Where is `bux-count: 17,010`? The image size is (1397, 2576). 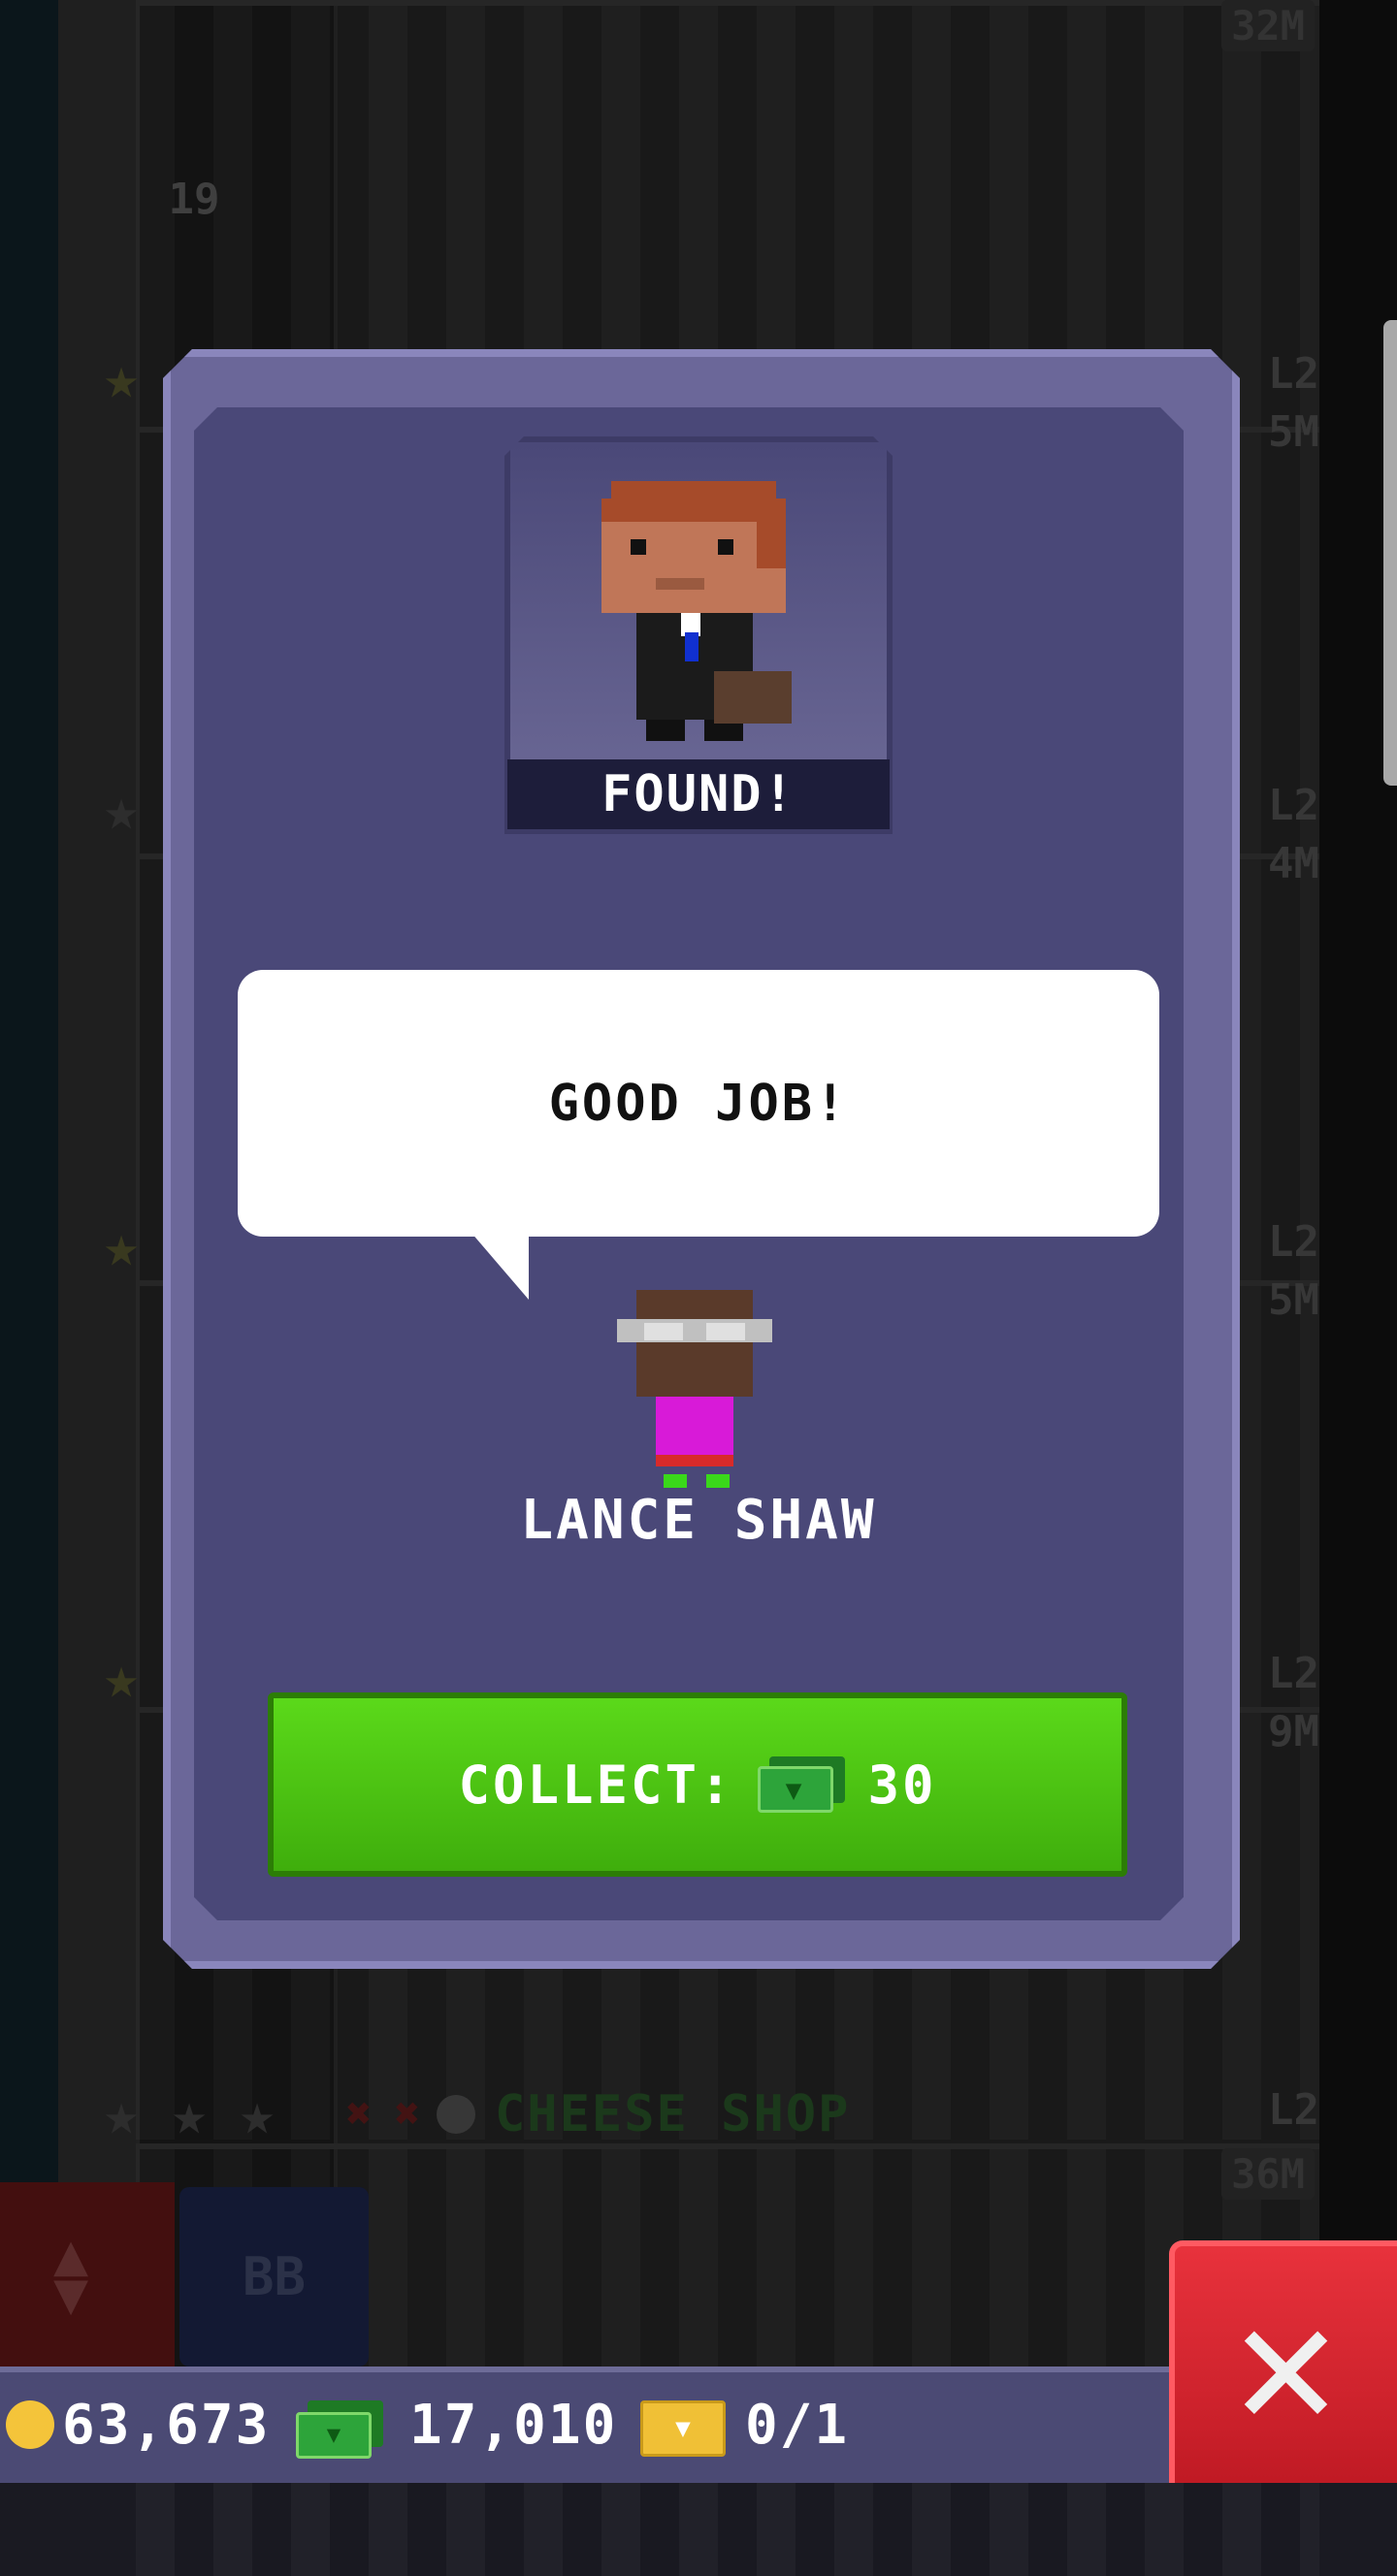 bux-count: 17,010 is located at coordinates (513, 2425).